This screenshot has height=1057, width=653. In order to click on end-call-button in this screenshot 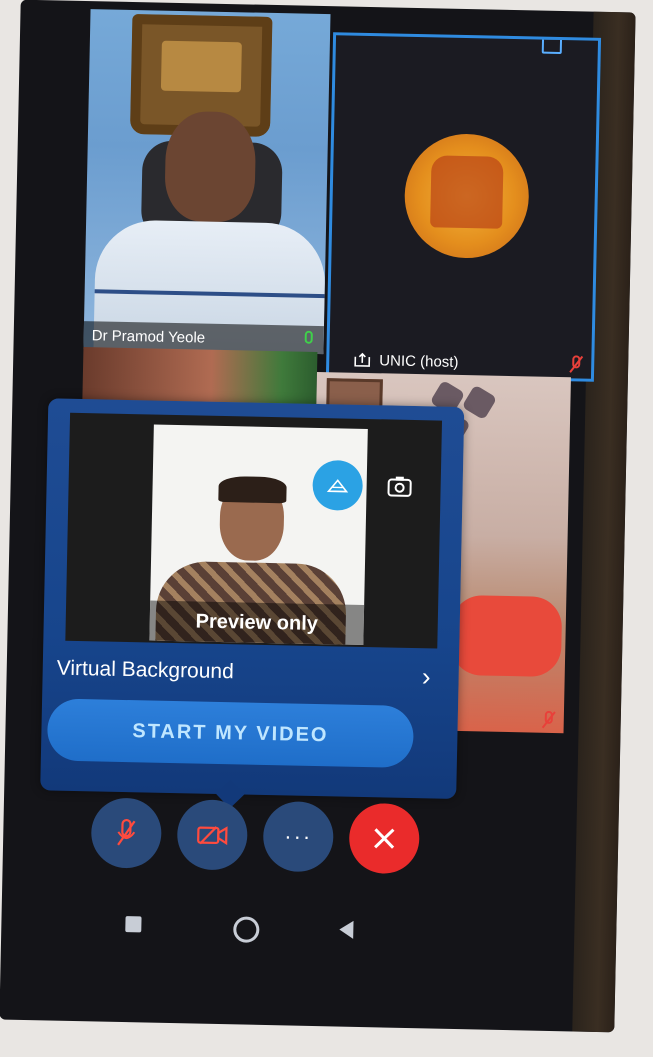, I will do `click(384, 838)`.